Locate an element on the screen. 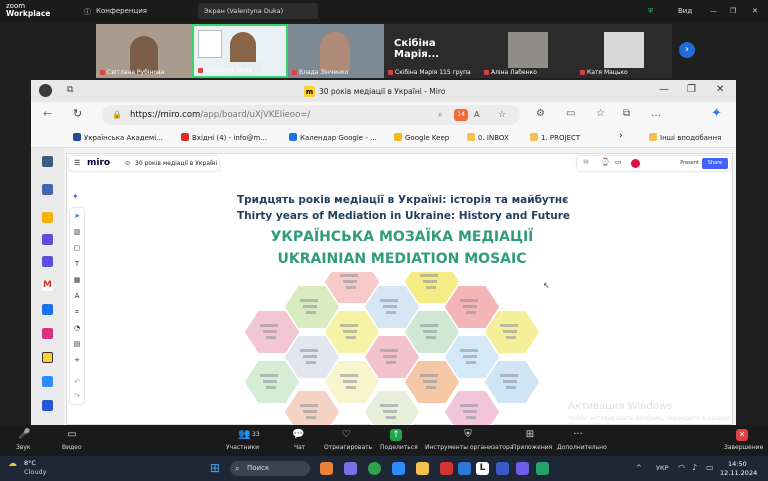  workspaces-icon: ⧉ is located at coordinates (70, 90).